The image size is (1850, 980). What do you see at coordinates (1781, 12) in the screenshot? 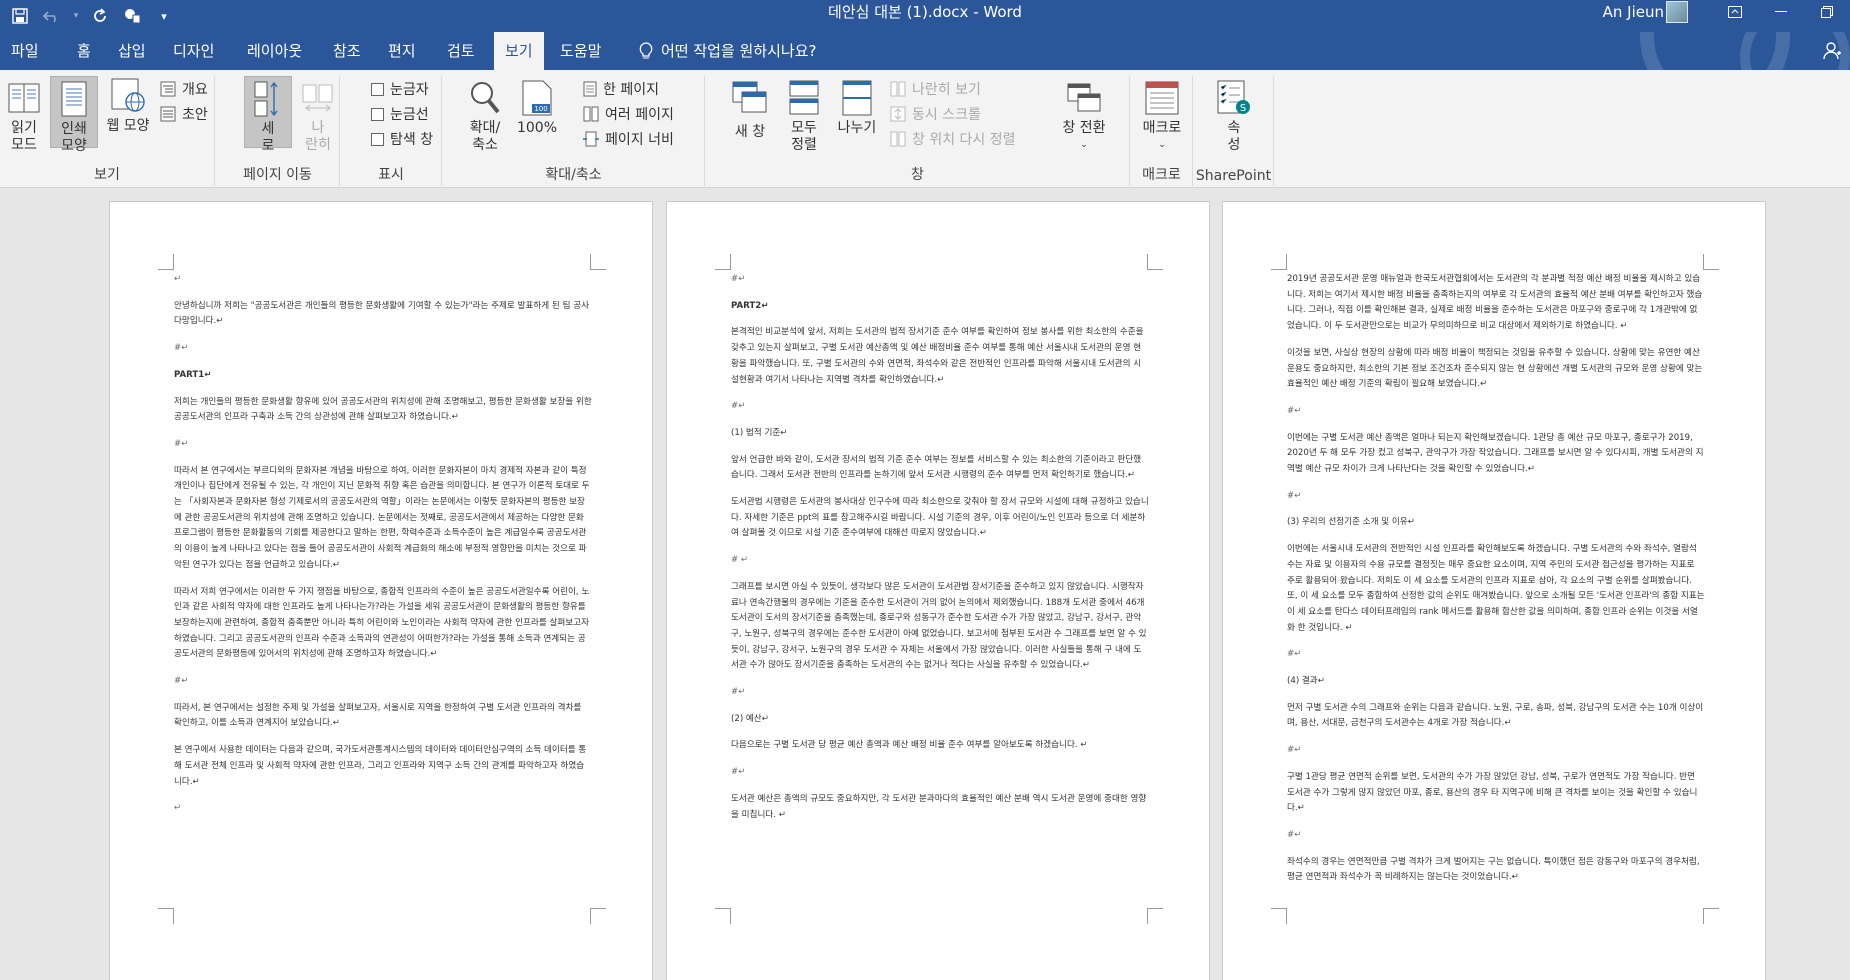
I see `minimize-icon` at bounding box center [1781, 12].